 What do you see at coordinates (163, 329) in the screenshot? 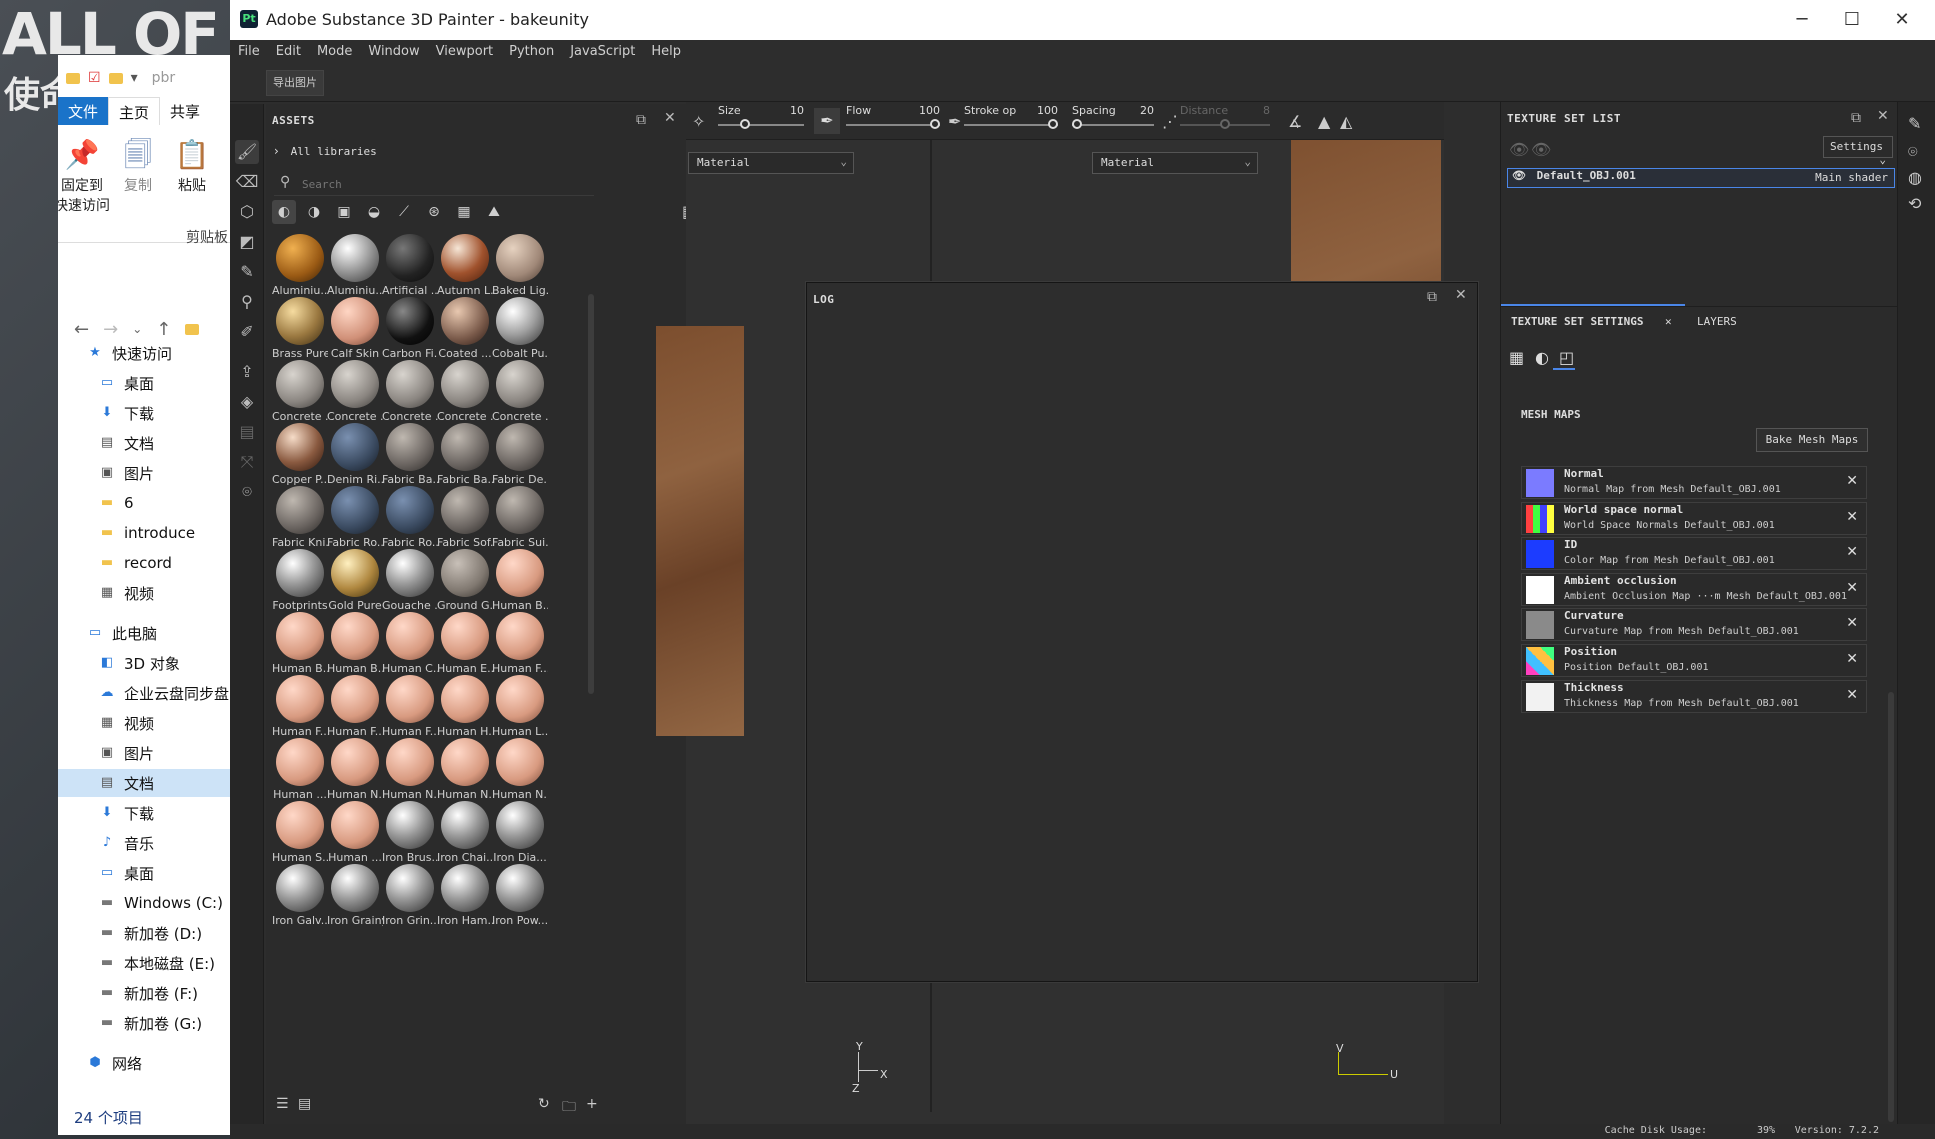
I see `up-arrow-icon: ↑` at bounding box center [163, 329].